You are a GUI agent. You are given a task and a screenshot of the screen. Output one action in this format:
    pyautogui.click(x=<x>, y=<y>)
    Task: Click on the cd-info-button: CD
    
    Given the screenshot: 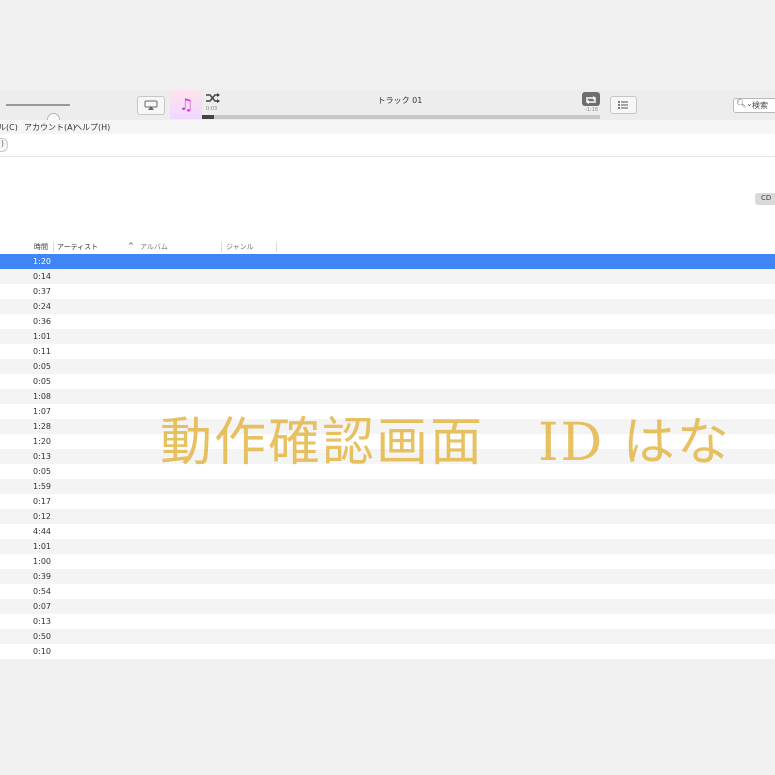 What is the action you would take?
    pyautogui.click(x=765, y=199)
    